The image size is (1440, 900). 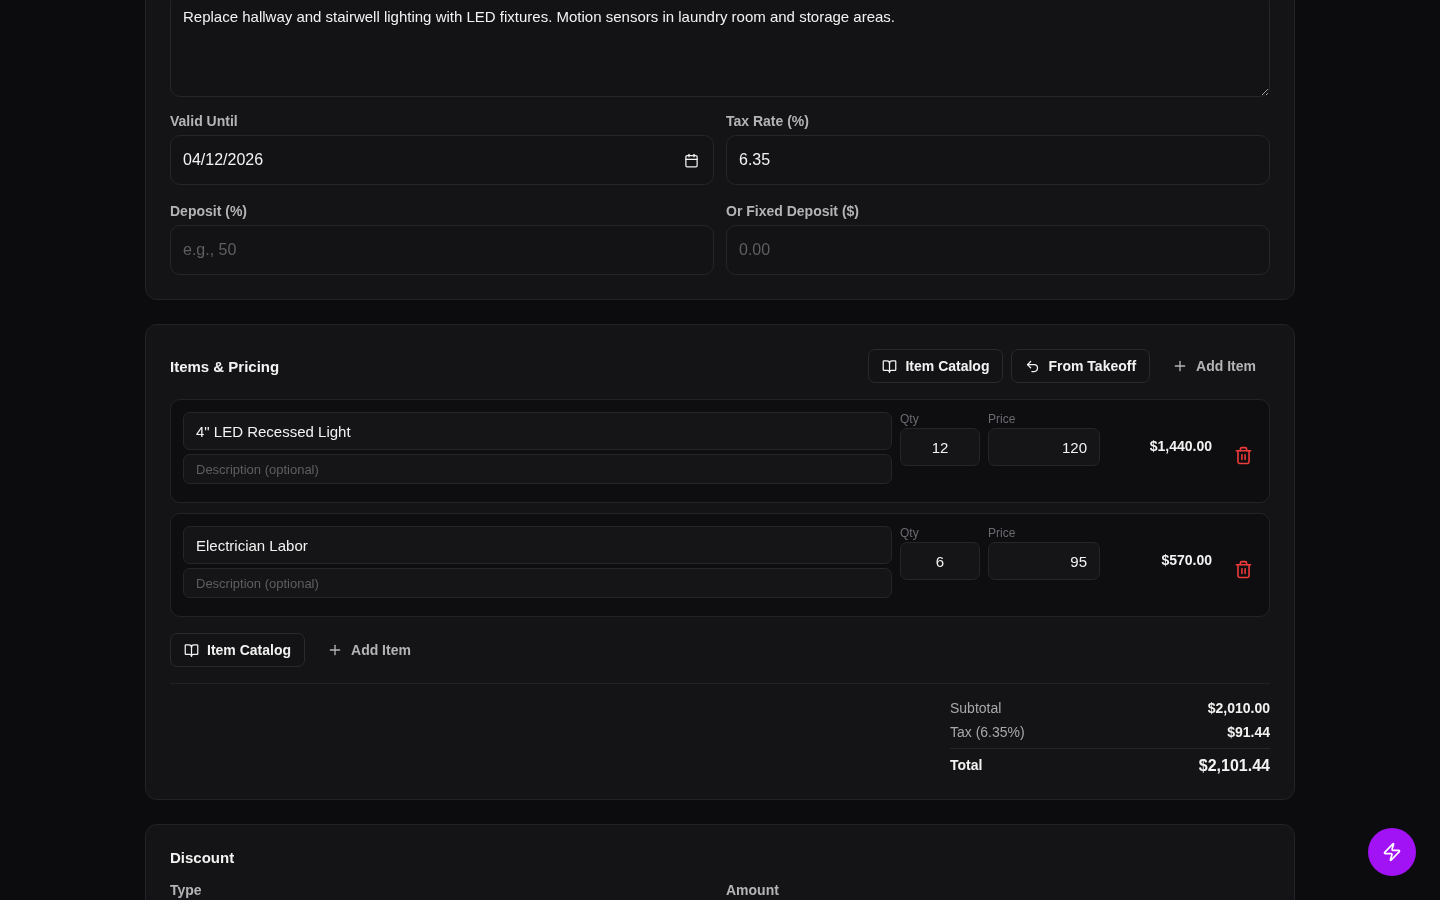 I want to click on field-label: Type, so click(x=186, y=890).